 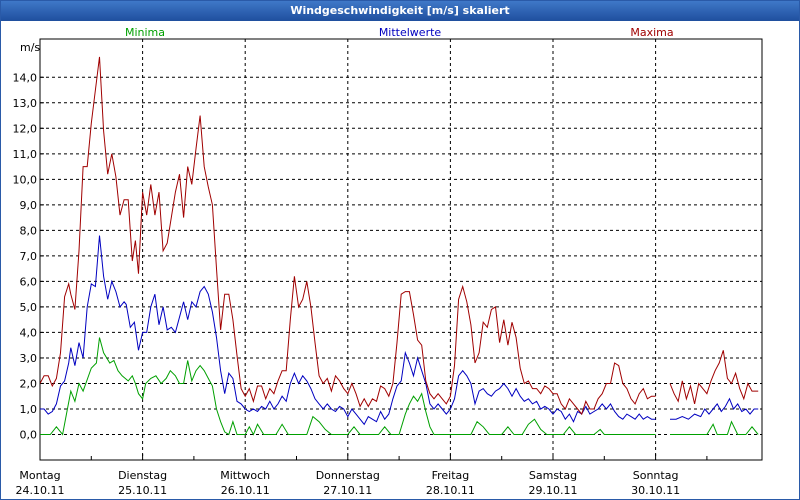 What do you see at coordinates (39, 475) in the screenshot?
I see `x-tick-day-label: Montag` at bounding box center [39, 475].